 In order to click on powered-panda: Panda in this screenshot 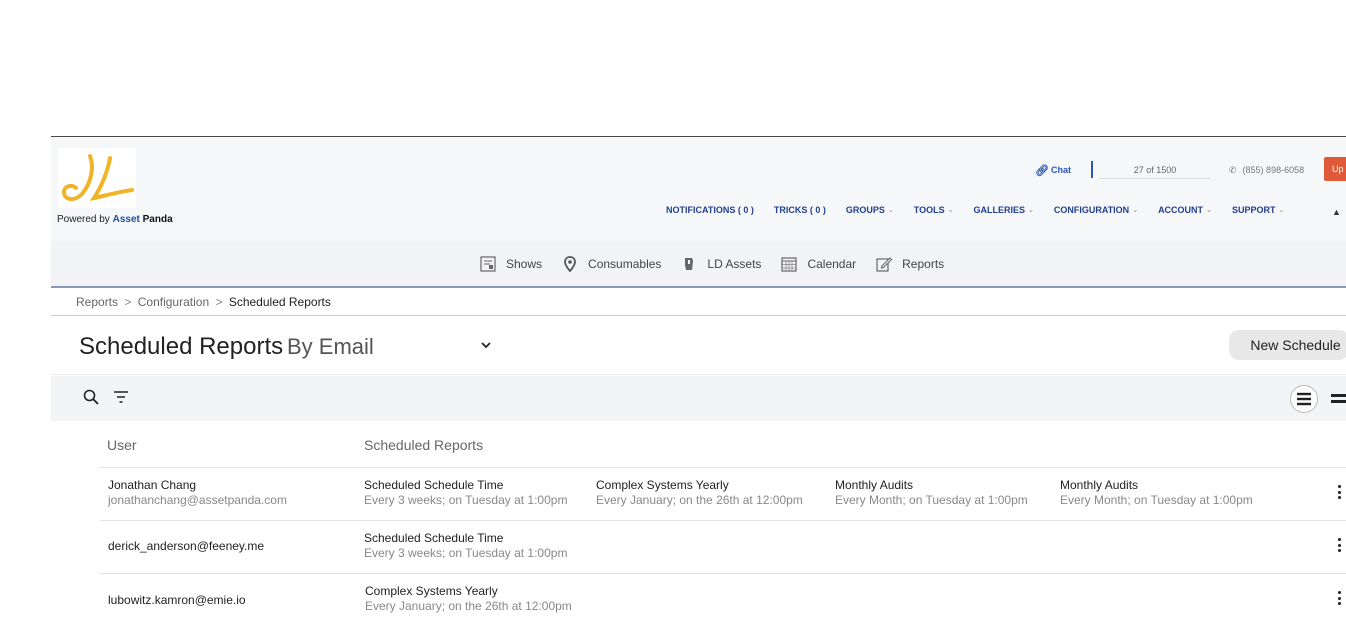, I will do `click(157, 219)`.